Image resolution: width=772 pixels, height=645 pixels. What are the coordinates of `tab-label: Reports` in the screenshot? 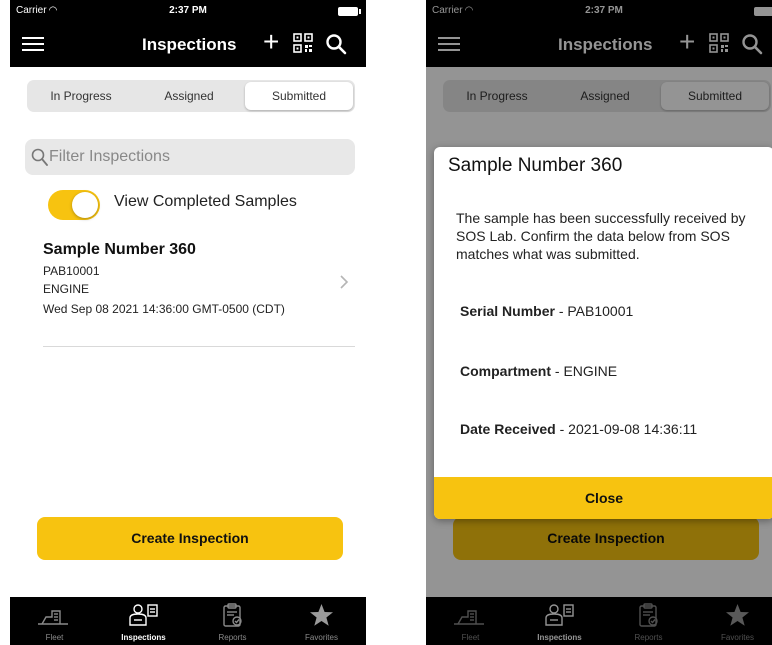 It's located at (232, 637).